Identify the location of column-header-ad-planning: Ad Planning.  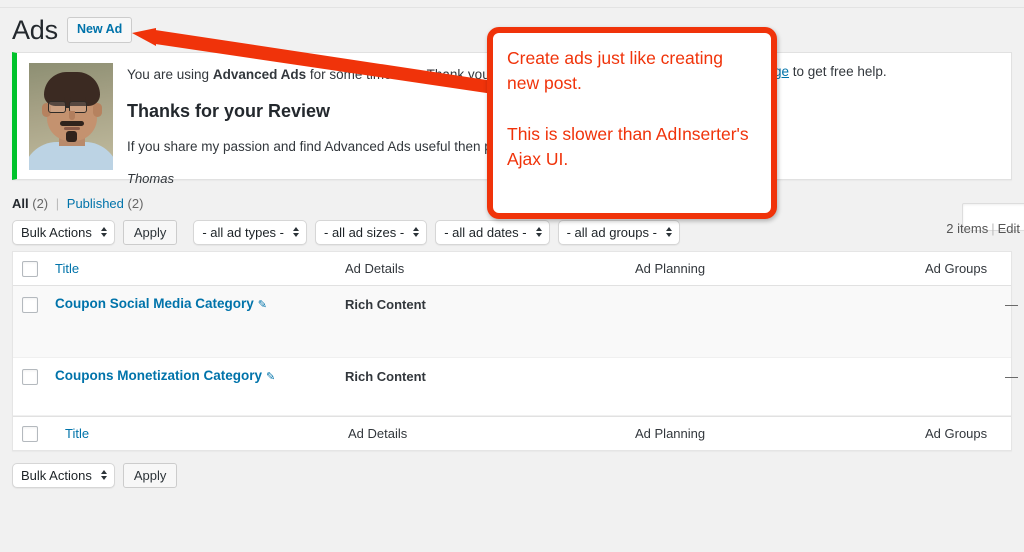
(780, 268).